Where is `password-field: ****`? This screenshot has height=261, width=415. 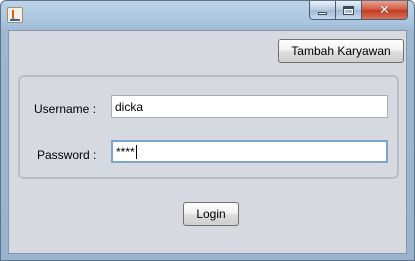
password-field: **** is located at coordinates (249, 151).